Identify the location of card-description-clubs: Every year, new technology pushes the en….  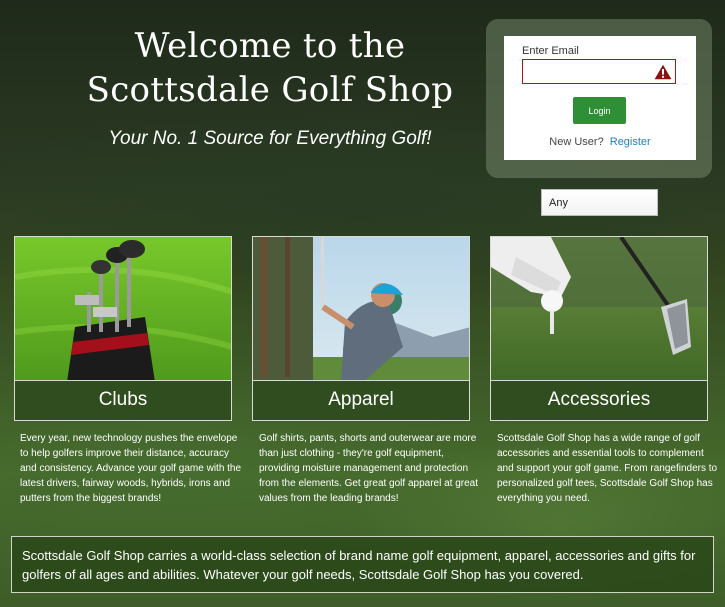
(131, 468).